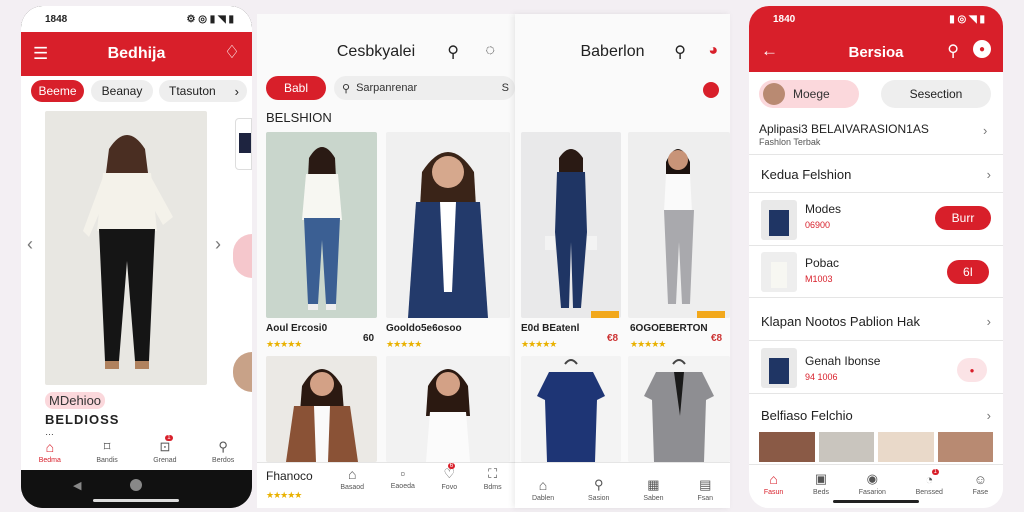 The image size is (1024, 512). Describe the element at coordinates (843, 361) in the screenshot. I see `item-name: Genah Ibonse` at that location.